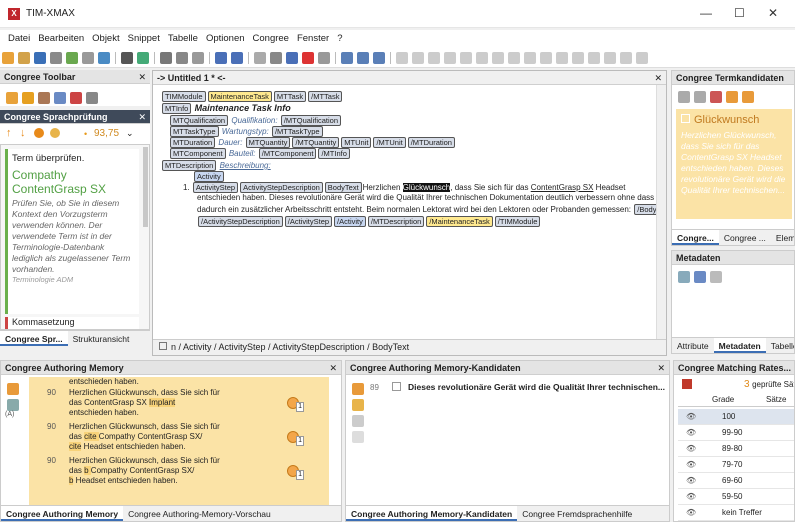 Image resolution: width=795 pixels, height=522 pixels. I want to click on tm-status-icon, so click(13, 389).